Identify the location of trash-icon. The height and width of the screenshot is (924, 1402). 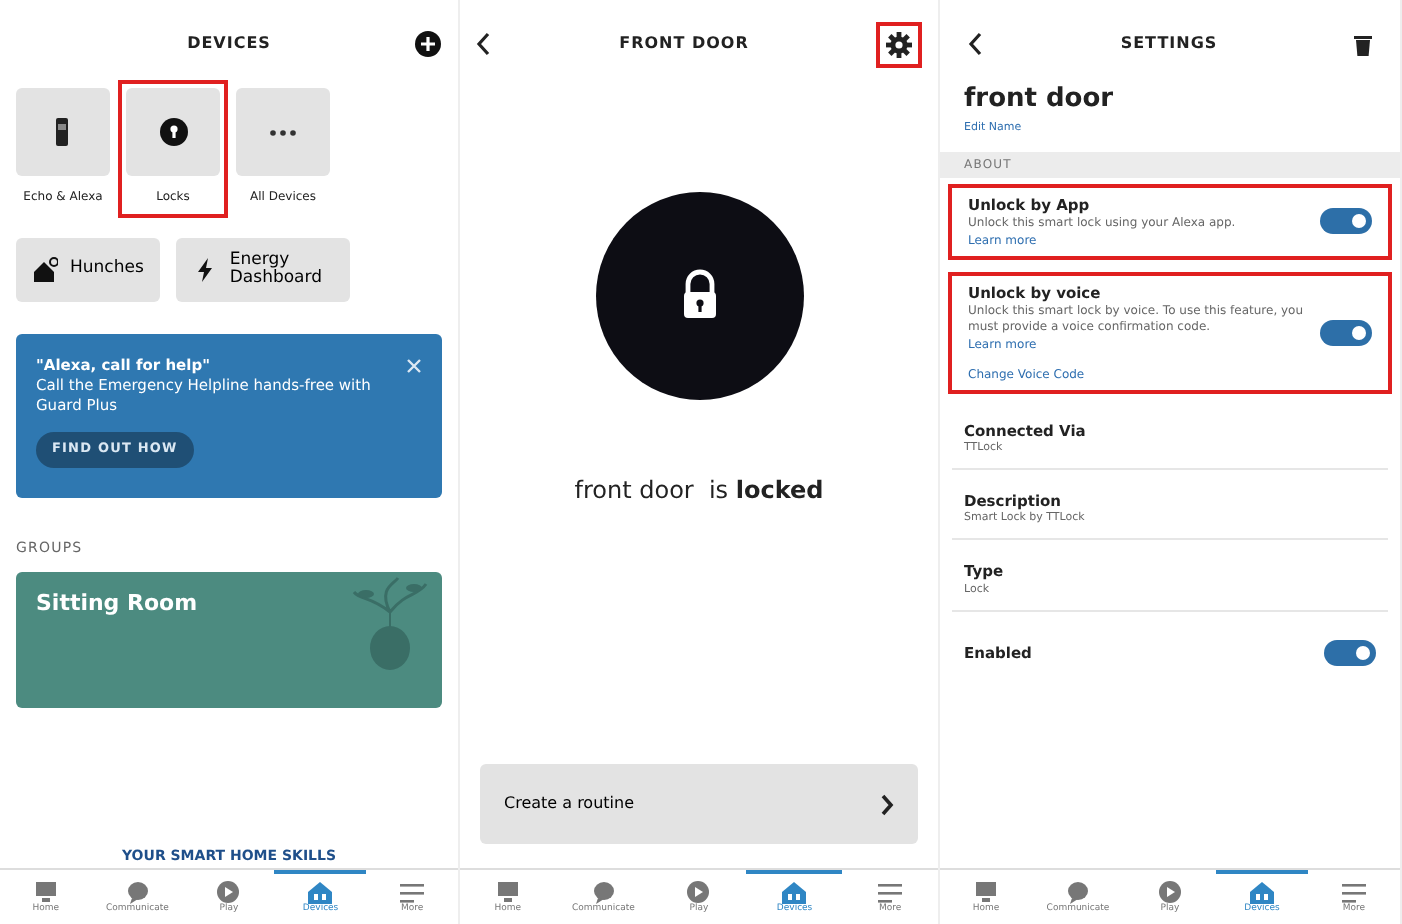
(1362, 44).